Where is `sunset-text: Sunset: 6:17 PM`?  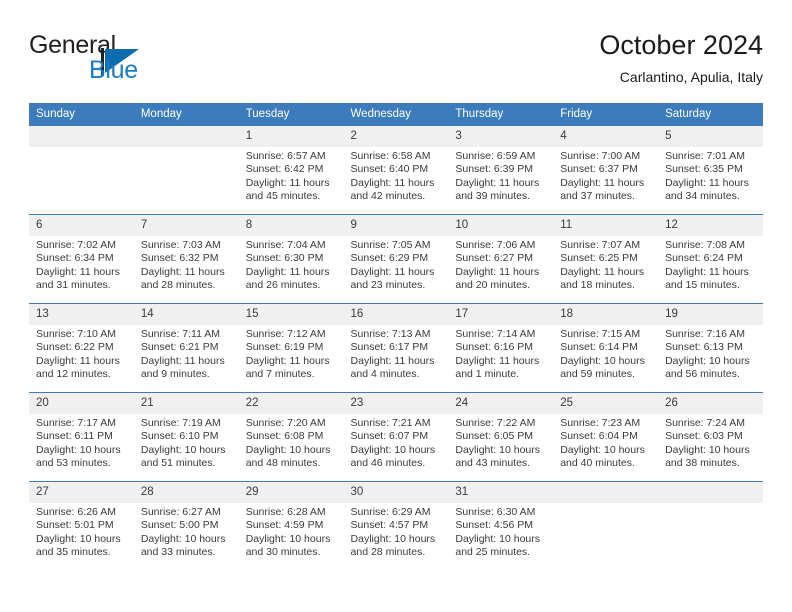
sunset-text: Sunset: 6:17 PM is located at coordinates (389, 347).